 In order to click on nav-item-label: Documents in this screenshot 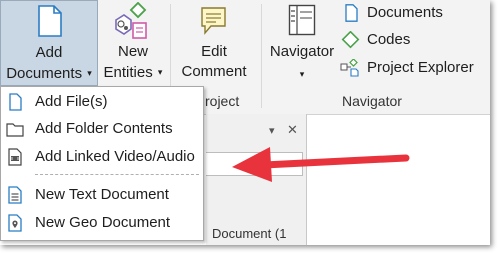, I will do `click(405, 12)`.